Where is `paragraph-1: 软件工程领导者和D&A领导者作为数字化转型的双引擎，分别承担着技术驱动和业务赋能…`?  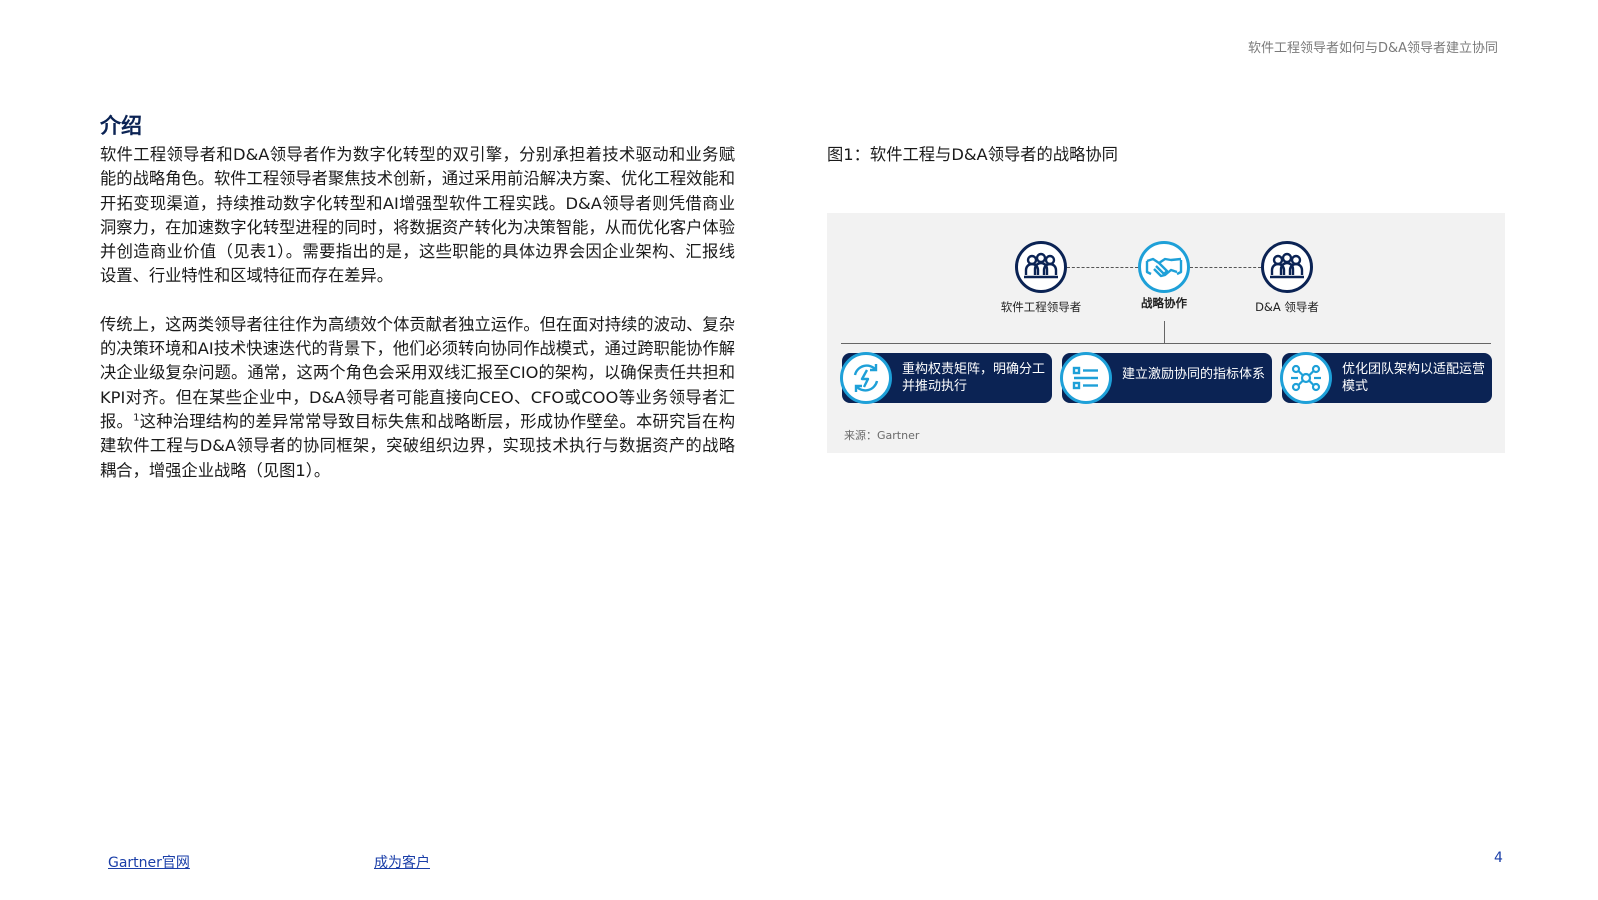
paragraph-1: 软件工程领导者和D&A领导者作为数字化转型的双引擎，分别承担着技术驱动和业务赋能… is located at coordinates (417, 215).